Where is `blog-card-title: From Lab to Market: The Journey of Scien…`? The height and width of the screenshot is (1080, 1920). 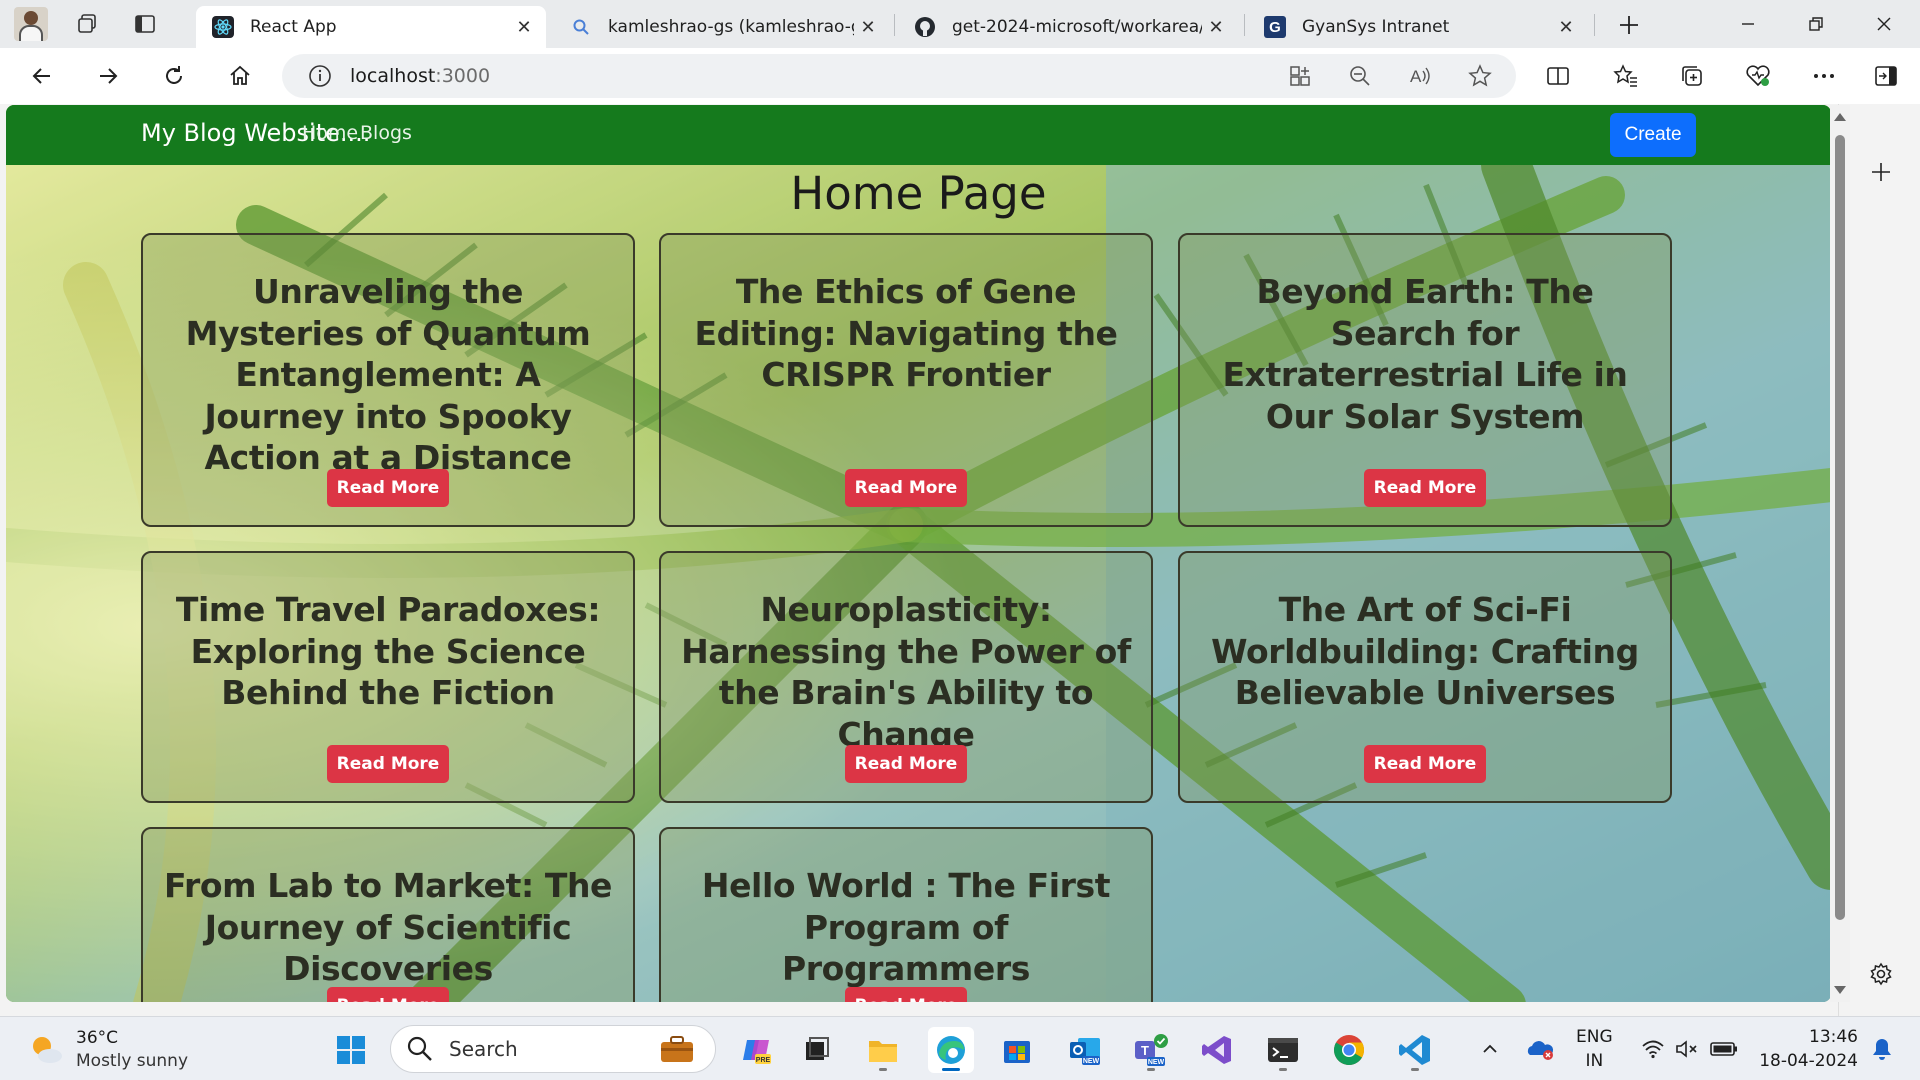 blog-card-title: From Lab to Market: The Journey of Scien… is located at coordinates (388, 927).